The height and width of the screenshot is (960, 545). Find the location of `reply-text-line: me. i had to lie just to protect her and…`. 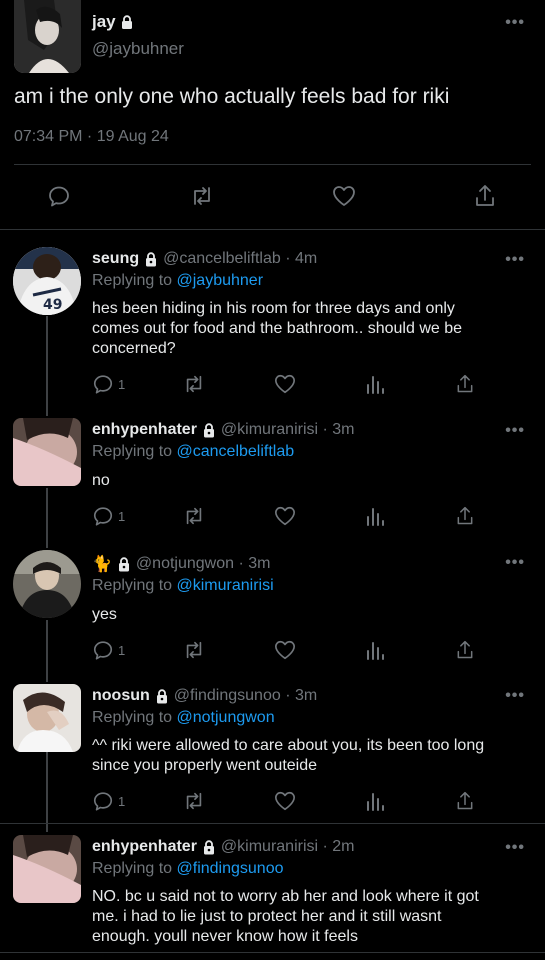

reply-text-line: me. i had to lie just to protect her and… is located at coordinates (267, 916).